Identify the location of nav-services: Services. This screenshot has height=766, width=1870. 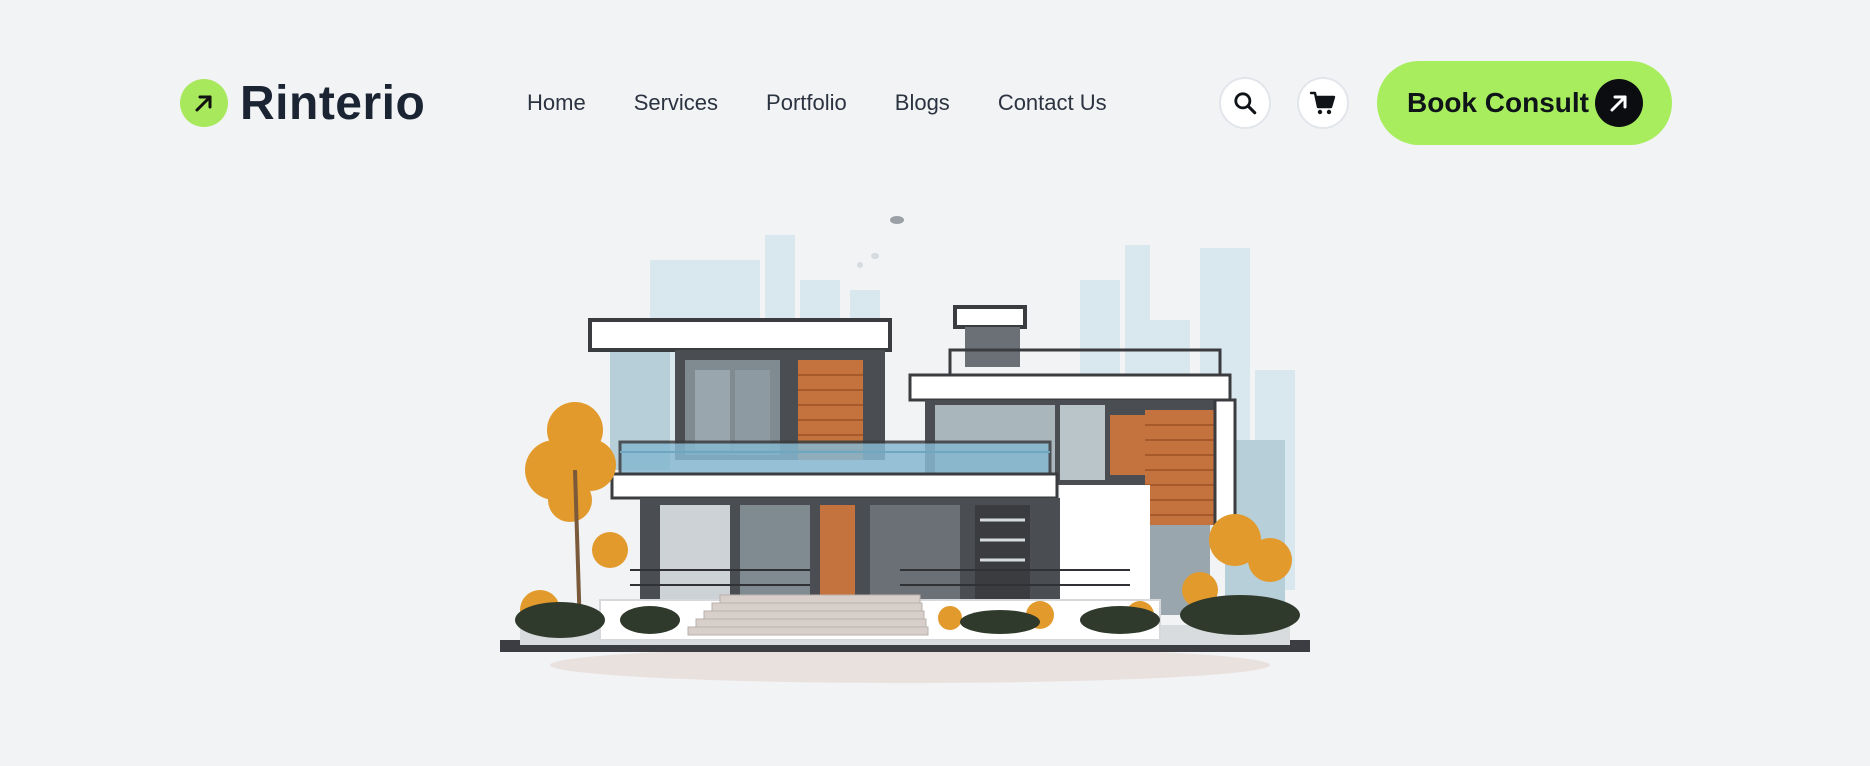
(676, 103).